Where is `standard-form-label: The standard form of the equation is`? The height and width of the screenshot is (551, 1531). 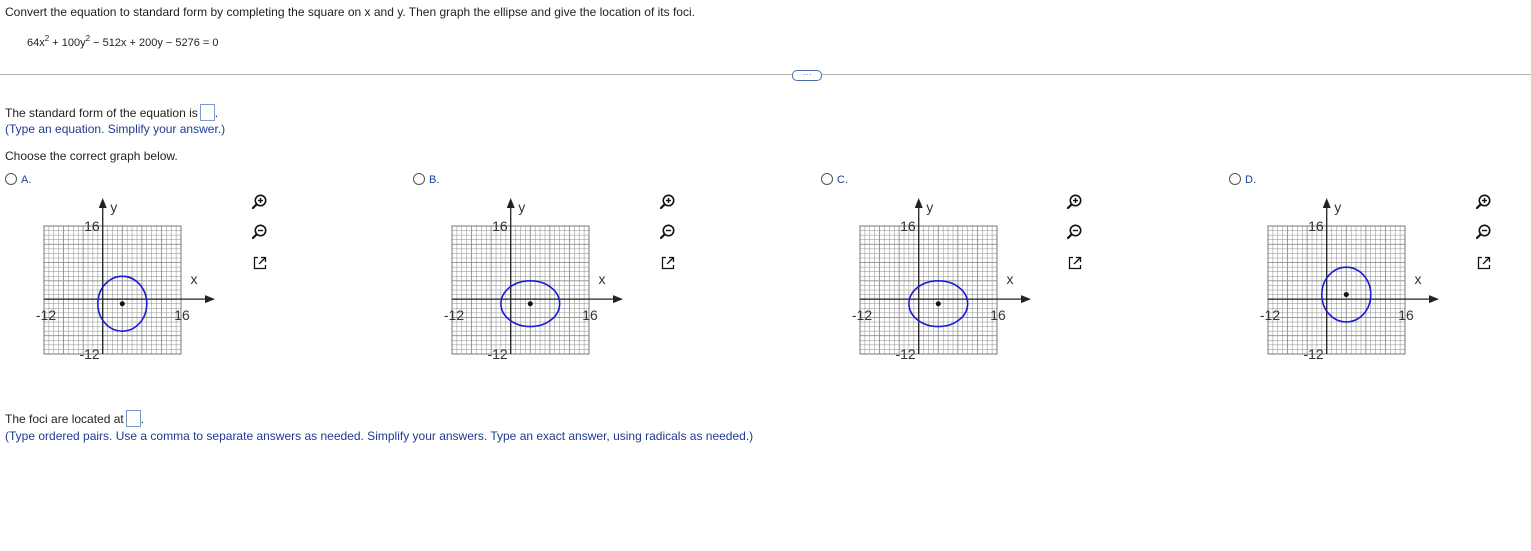 standard-form-label: The standard form of the equation is is located at coordinates (101, 113).